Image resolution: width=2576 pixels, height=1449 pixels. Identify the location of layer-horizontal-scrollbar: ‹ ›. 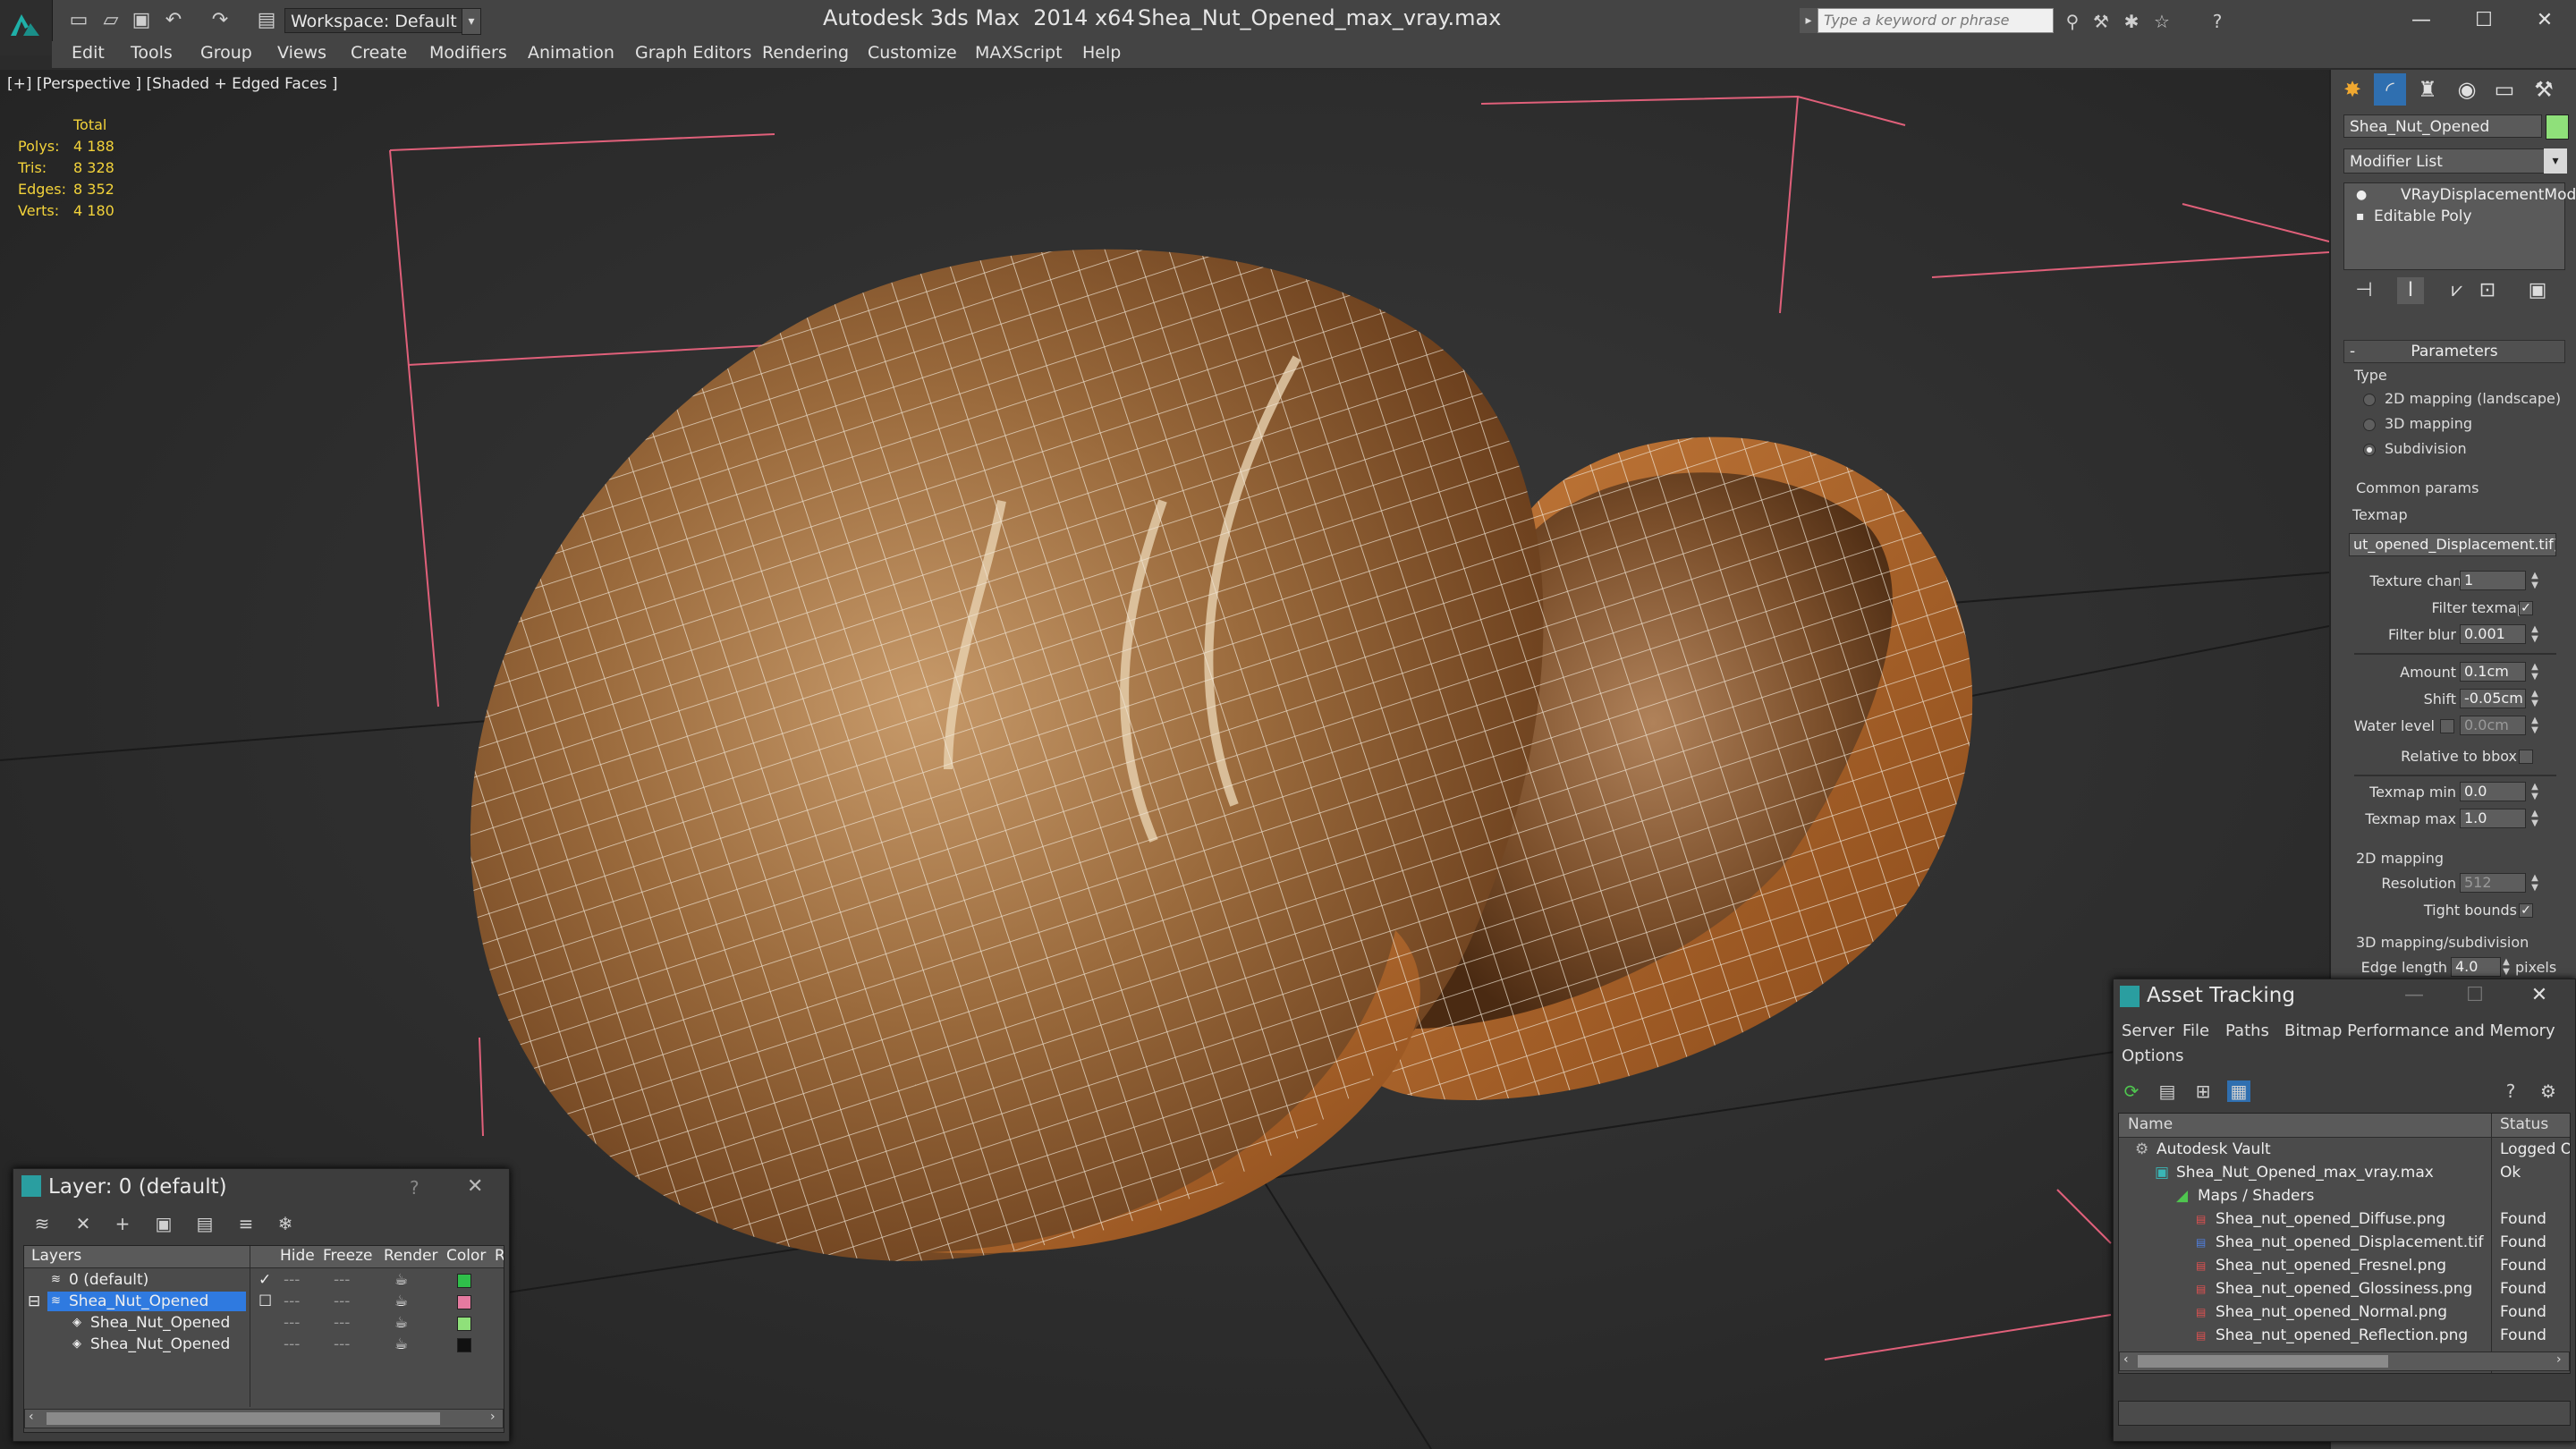
(264, 1418).